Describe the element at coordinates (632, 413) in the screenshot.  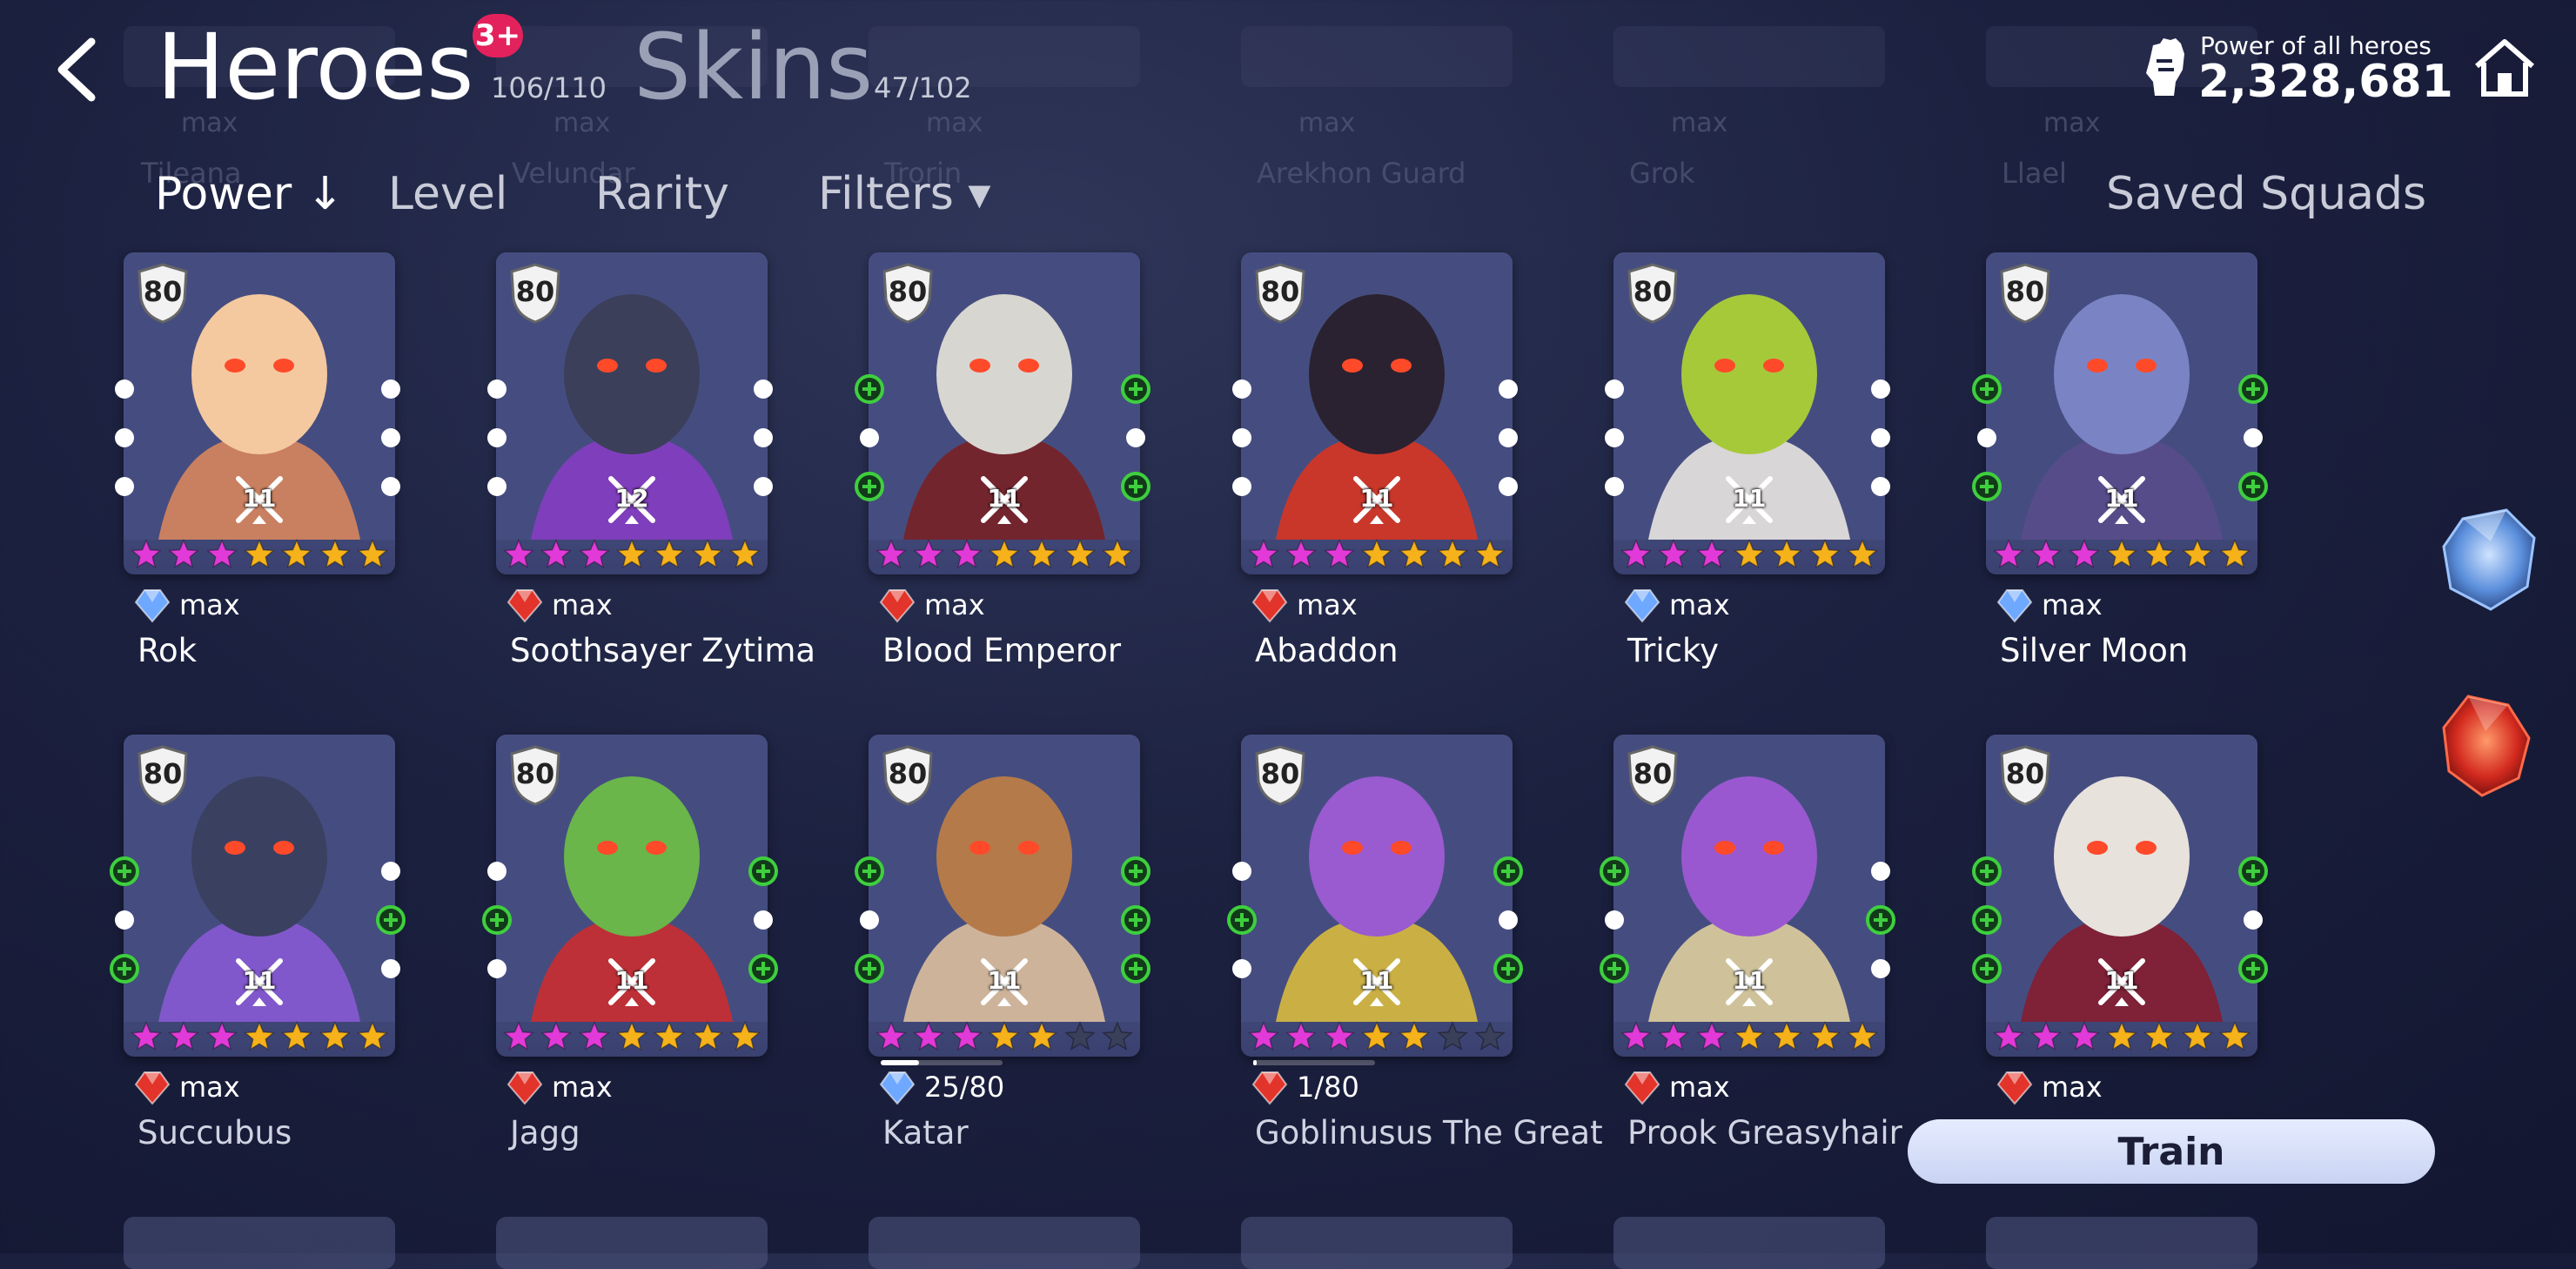
I see `hero-card: 80 12` at that location.